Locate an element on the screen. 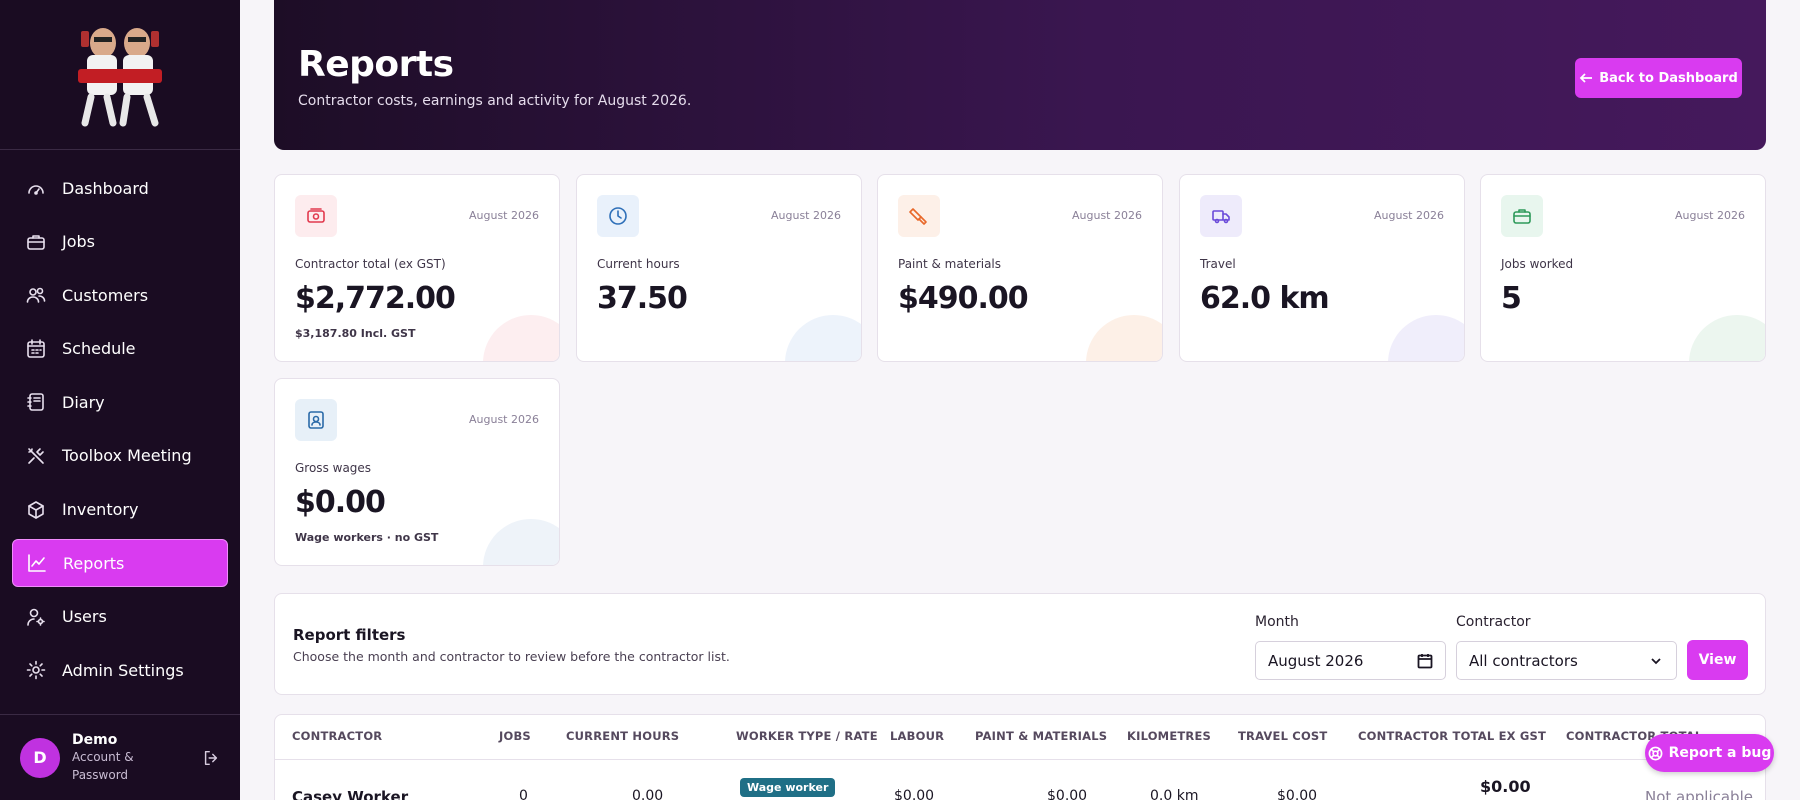 The width and height of the screenshot is (1800, 800). user-account: D Demo Account & Password is located at coordinates (120, 757).